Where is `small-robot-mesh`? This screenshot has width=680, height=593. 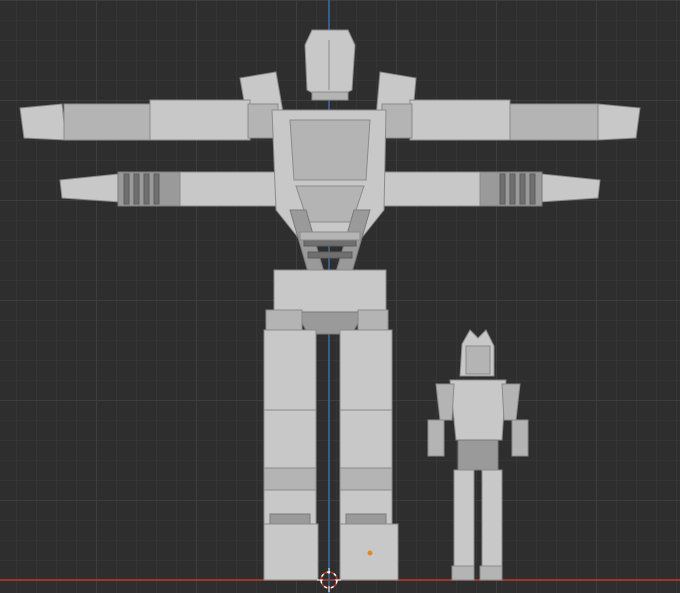
small-robot-mesh is located at coordinates (478, 455).